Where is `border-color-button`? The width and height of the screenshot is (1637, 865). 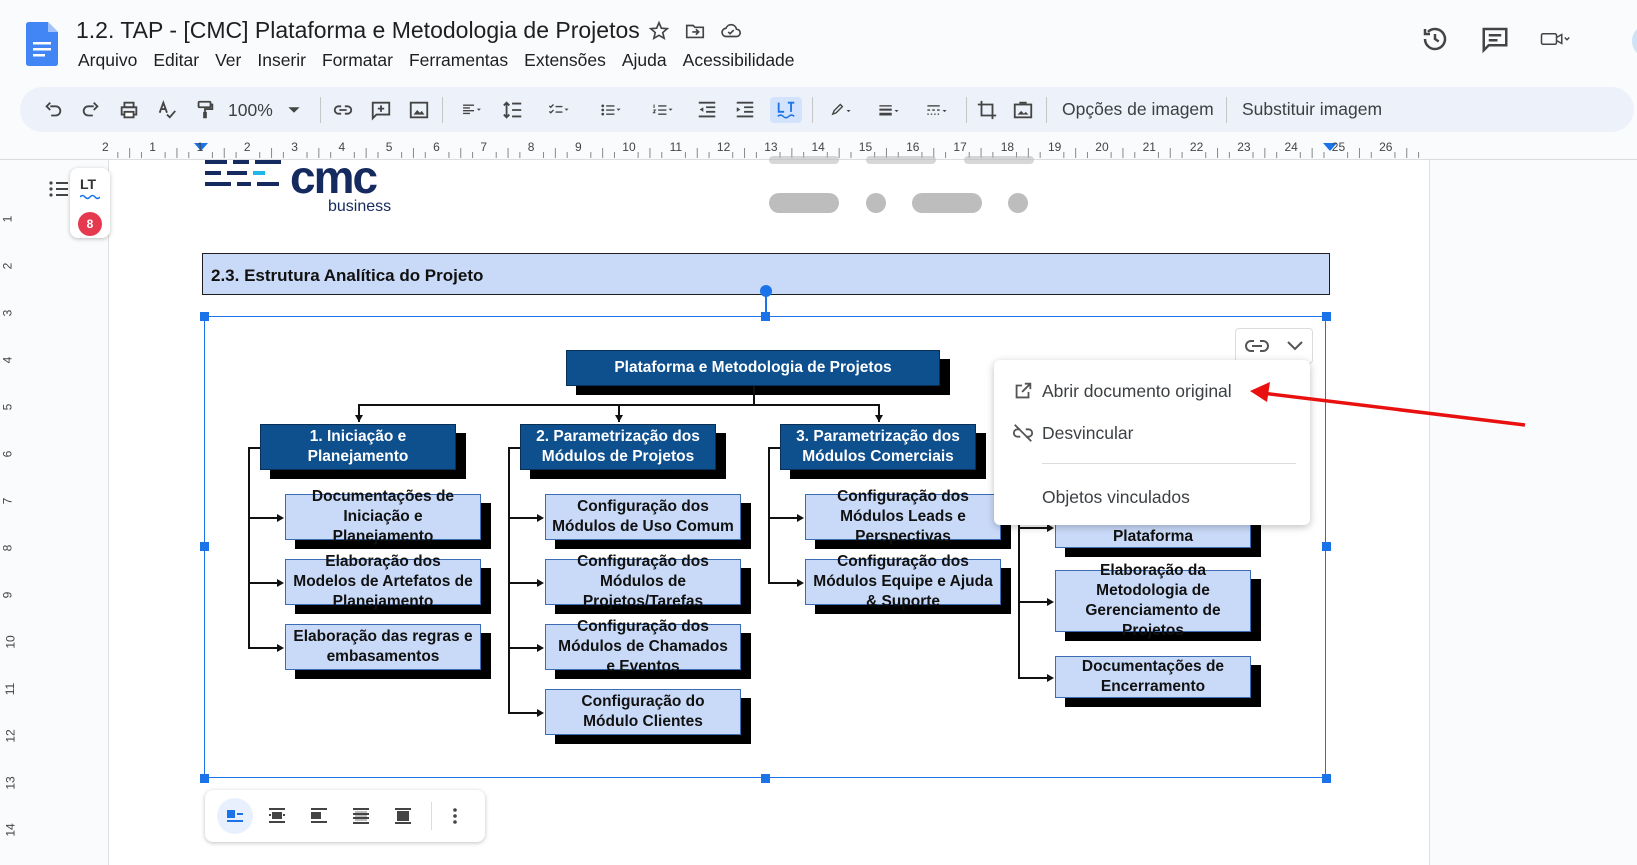
border-color-button is located at coordinates (841, 110).